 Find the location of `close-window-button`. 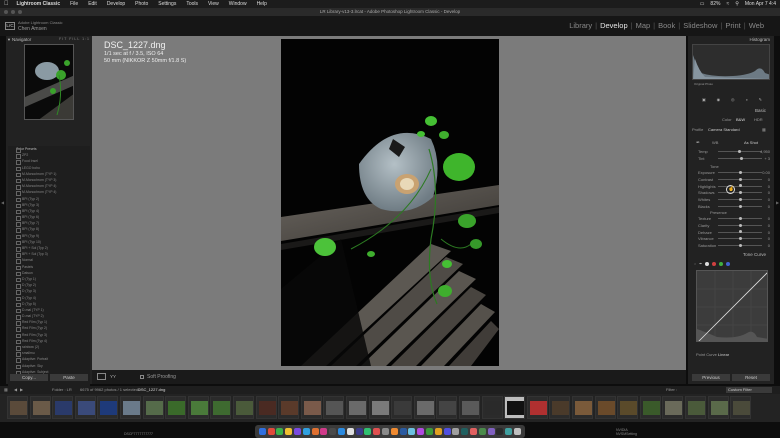

close-window-button is located at coordinates (6, 12).